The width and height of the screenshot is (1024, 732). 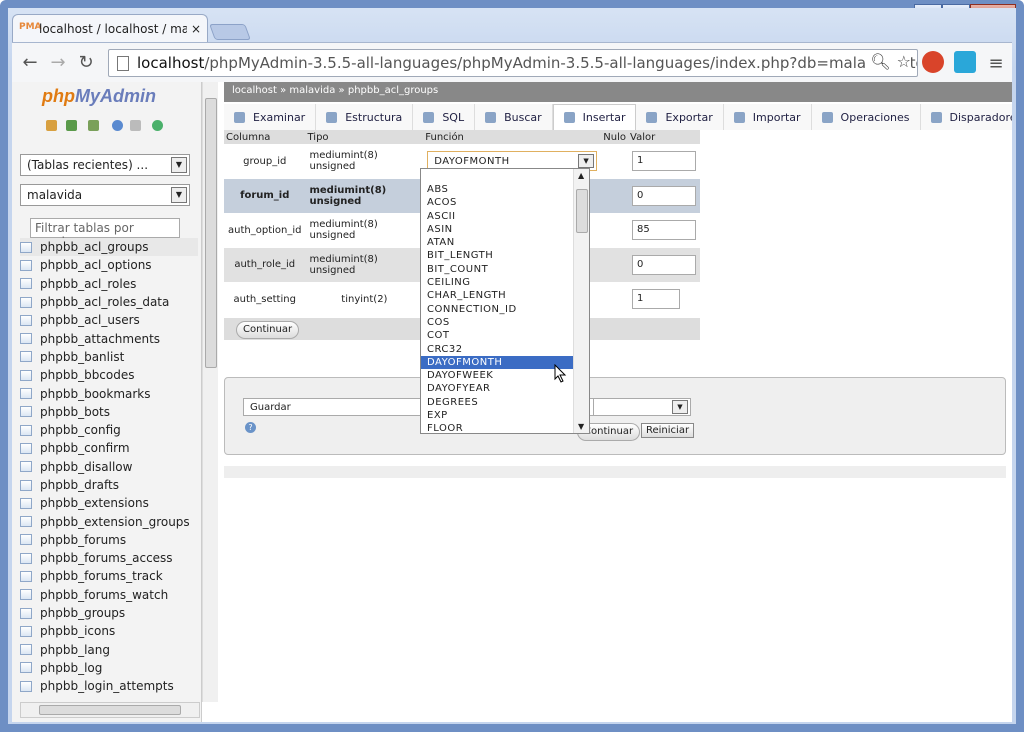 What do you see at coordinates (497, 229) in the screenshot?
I see `function-option: ASIN` at bounding box center [497, 229].